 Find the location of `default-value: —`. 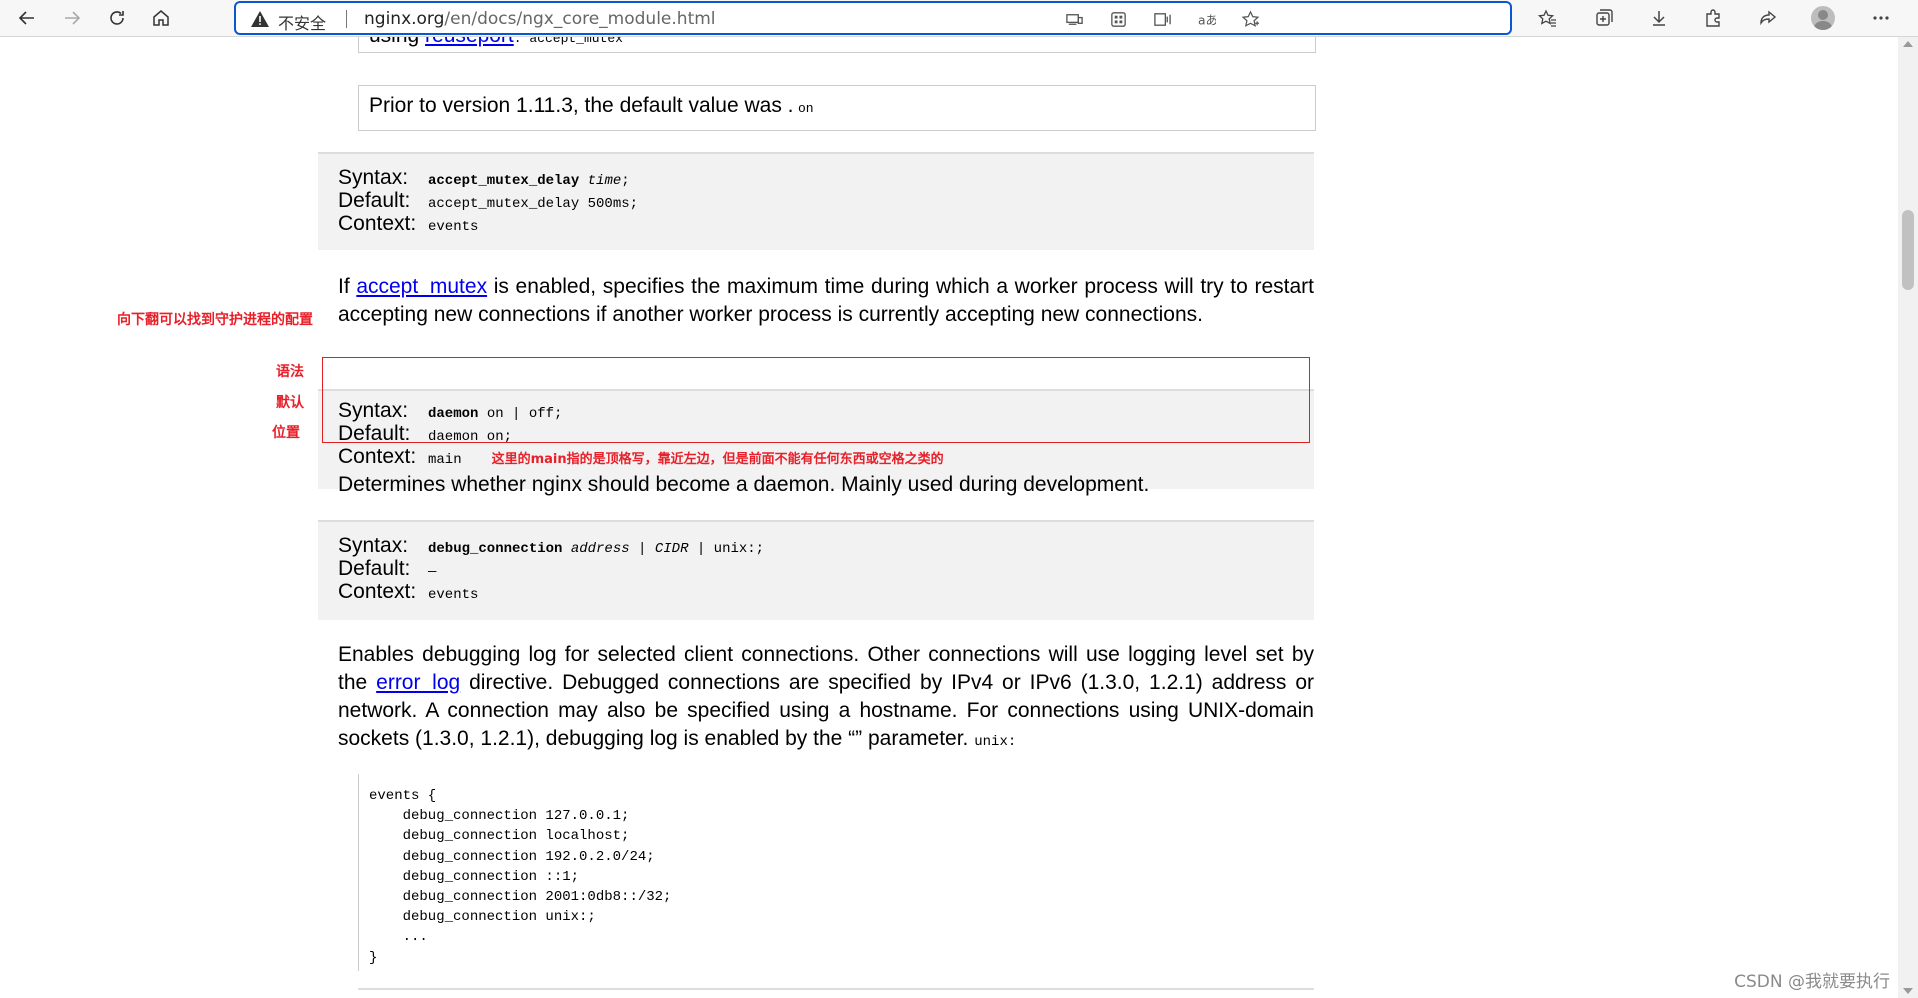

default-value: — is located at coordinates (432, 572).